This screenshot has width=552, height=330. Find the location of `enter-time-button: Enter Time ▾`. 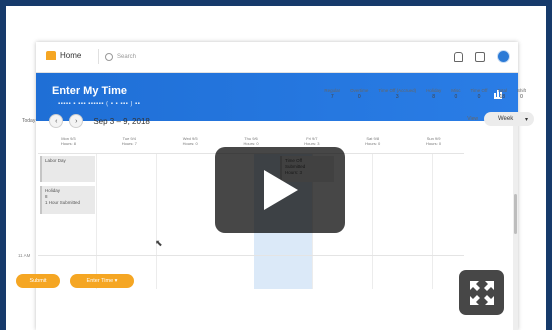

enter-time-button: Enter Time ▾ is located at coordinates (102, 281).